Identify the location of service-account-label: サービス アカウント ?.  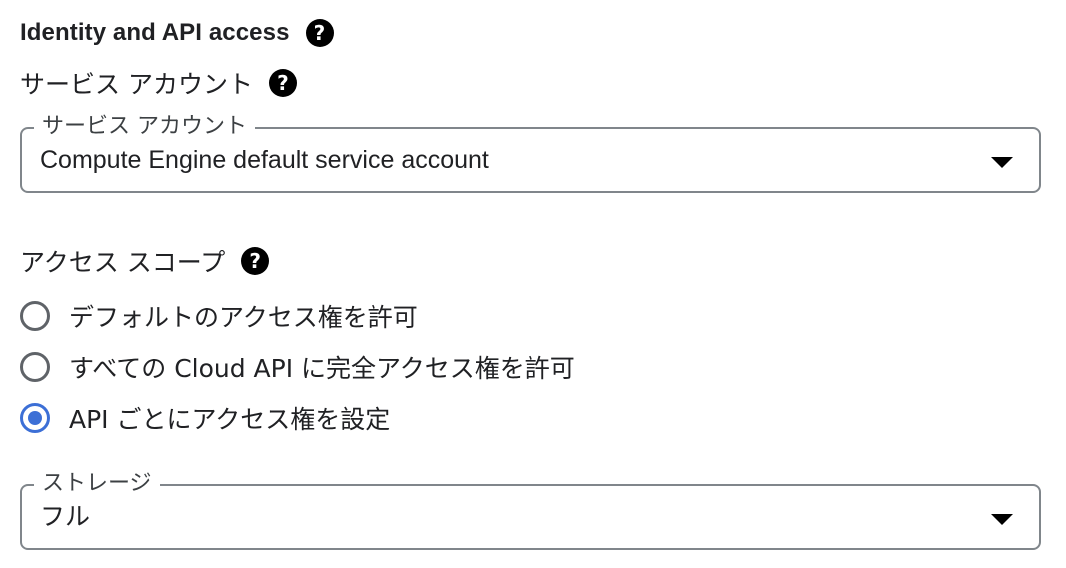
(158, 83).